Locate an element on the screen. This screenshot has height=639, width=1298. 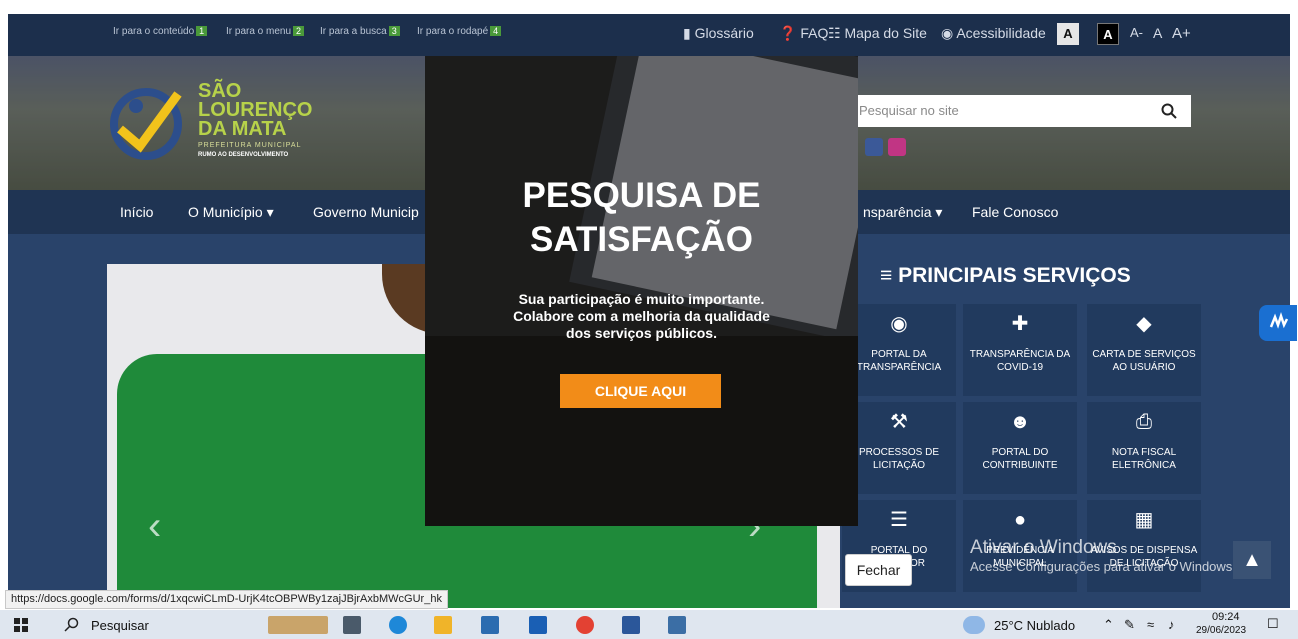
service-nota-fiscal: ⎙ NOTA FISCAL ELETRÔNICA is located at coordinates (1144, 448).